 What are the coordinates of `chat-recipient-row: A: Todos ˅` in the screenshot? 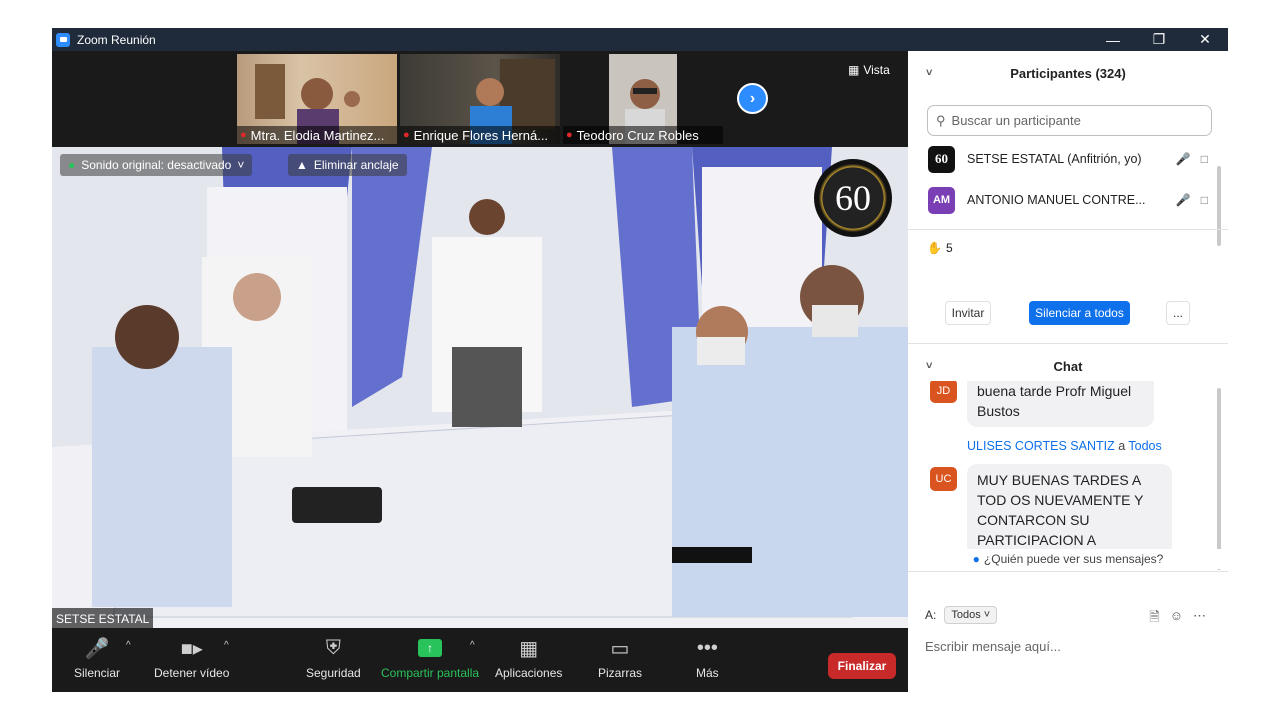 It's located at (961, 615).